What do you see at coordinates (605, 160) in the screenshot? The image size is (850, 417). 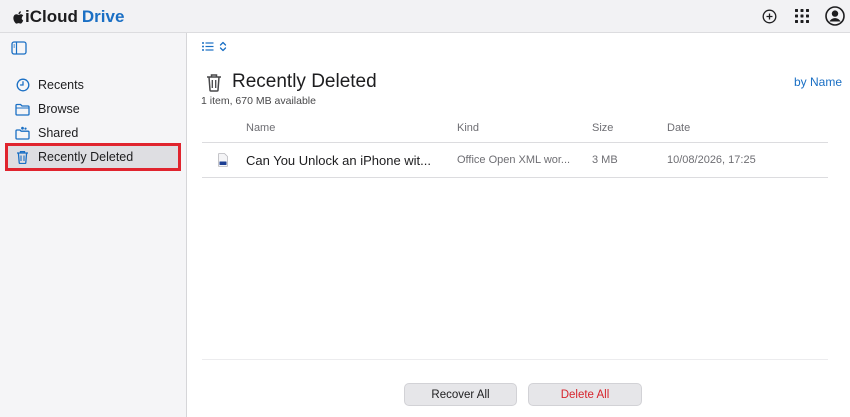 I see `file-size: 3 MB` at bounding box center [605, 160].